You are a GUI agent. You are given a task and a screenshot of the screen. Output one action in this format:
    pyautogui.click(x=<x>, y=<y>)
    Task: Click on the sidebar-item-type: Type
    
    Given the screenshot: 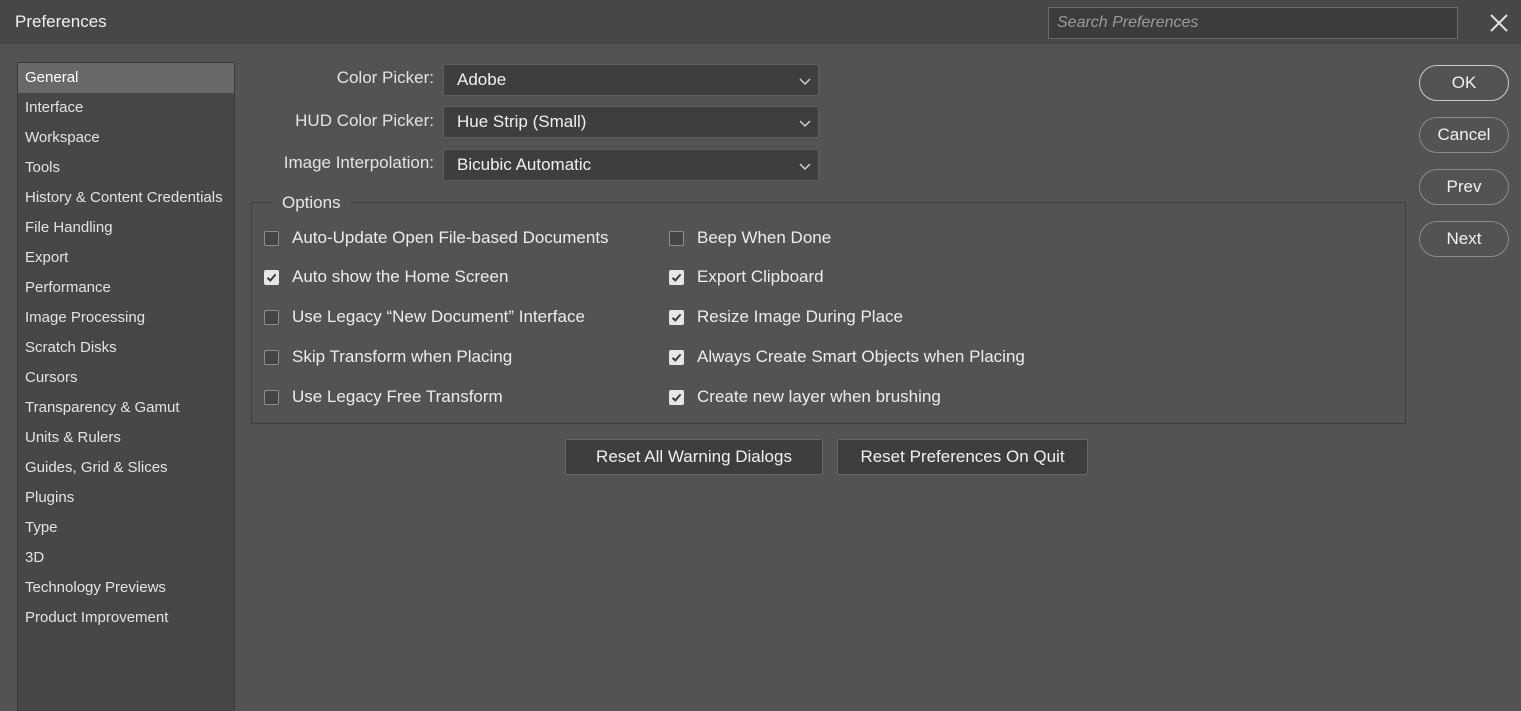 What is the action you would take?
    pyautogui.click(x=126, y=528)
    